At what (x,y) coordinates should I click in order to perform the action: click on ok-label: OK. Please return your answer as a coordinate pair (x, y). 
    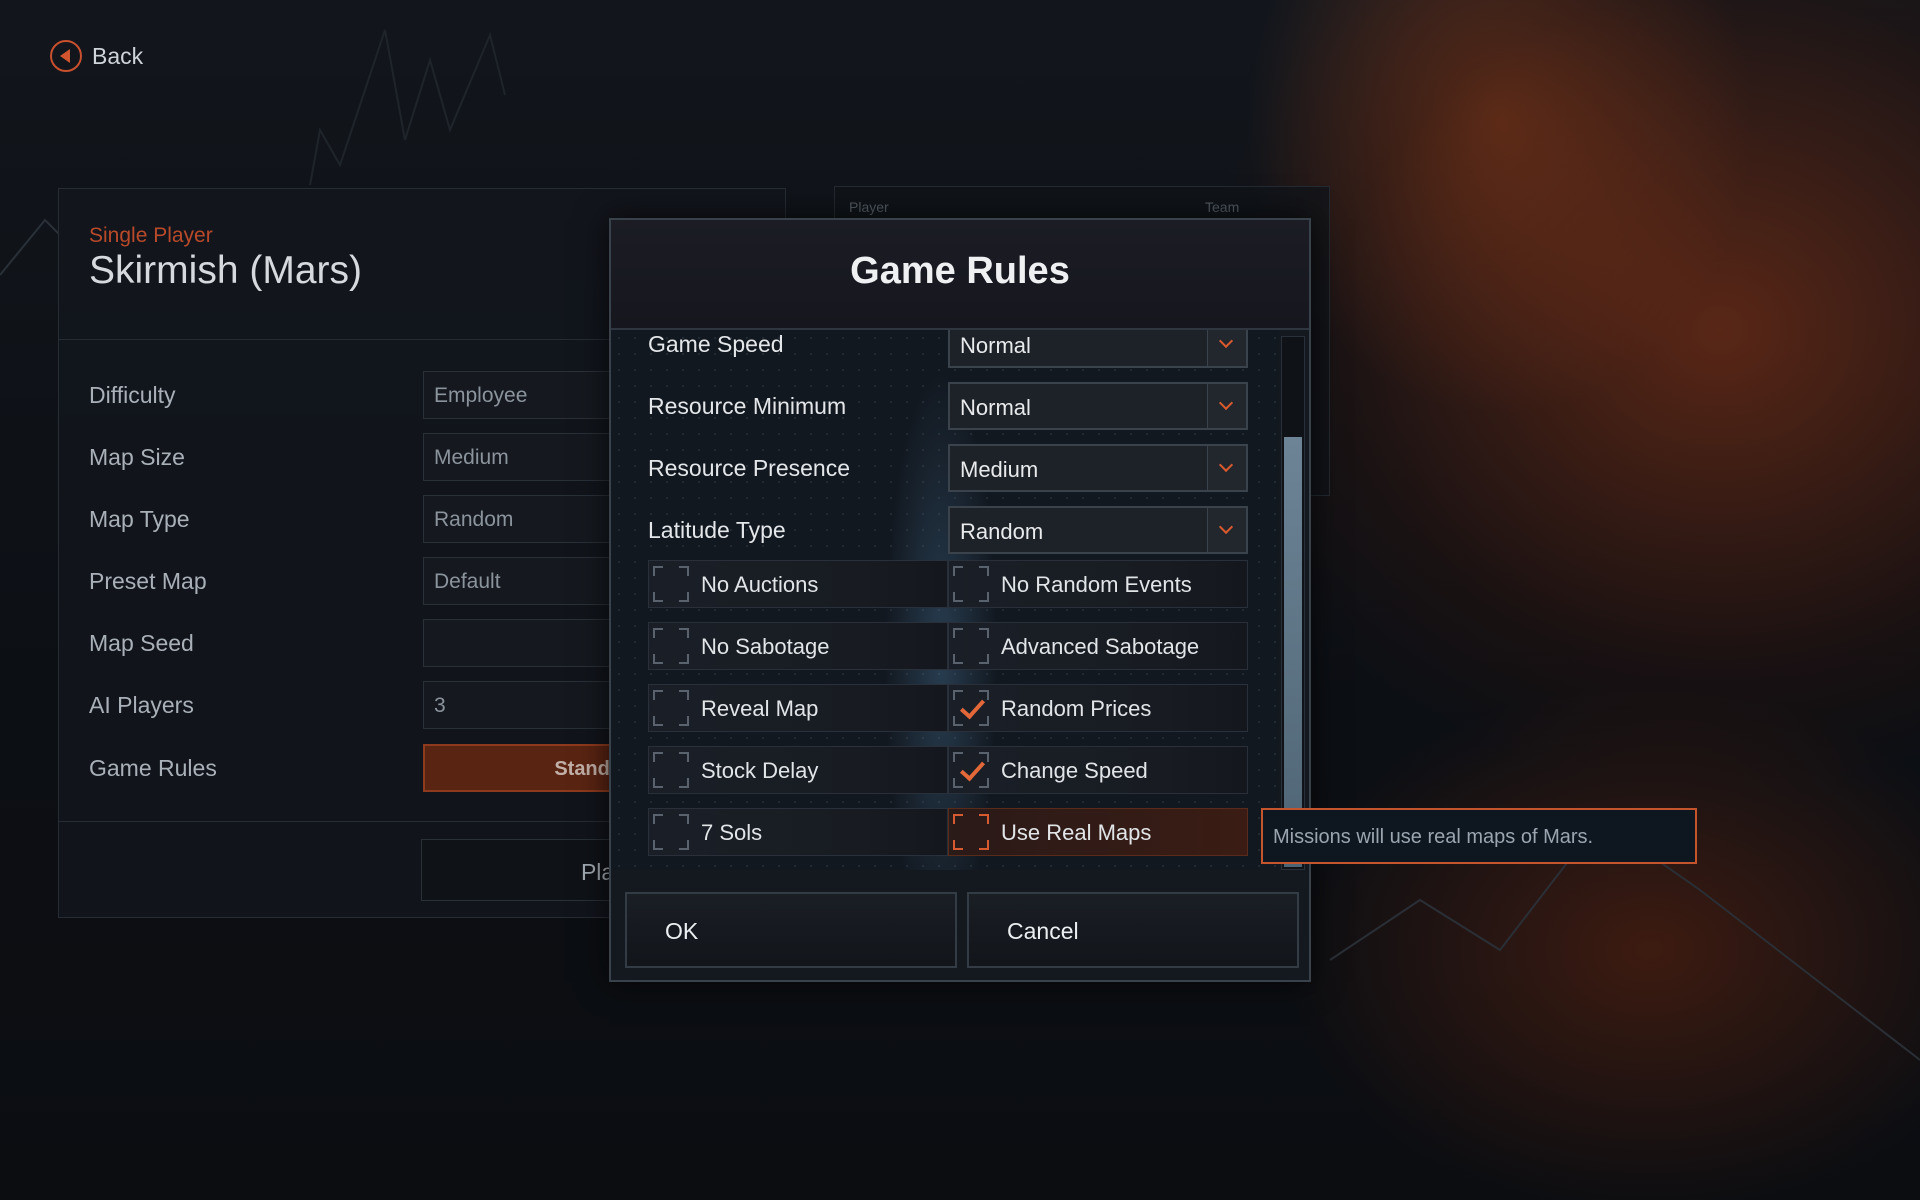
    Looking at the image, I should click on (682, 931).